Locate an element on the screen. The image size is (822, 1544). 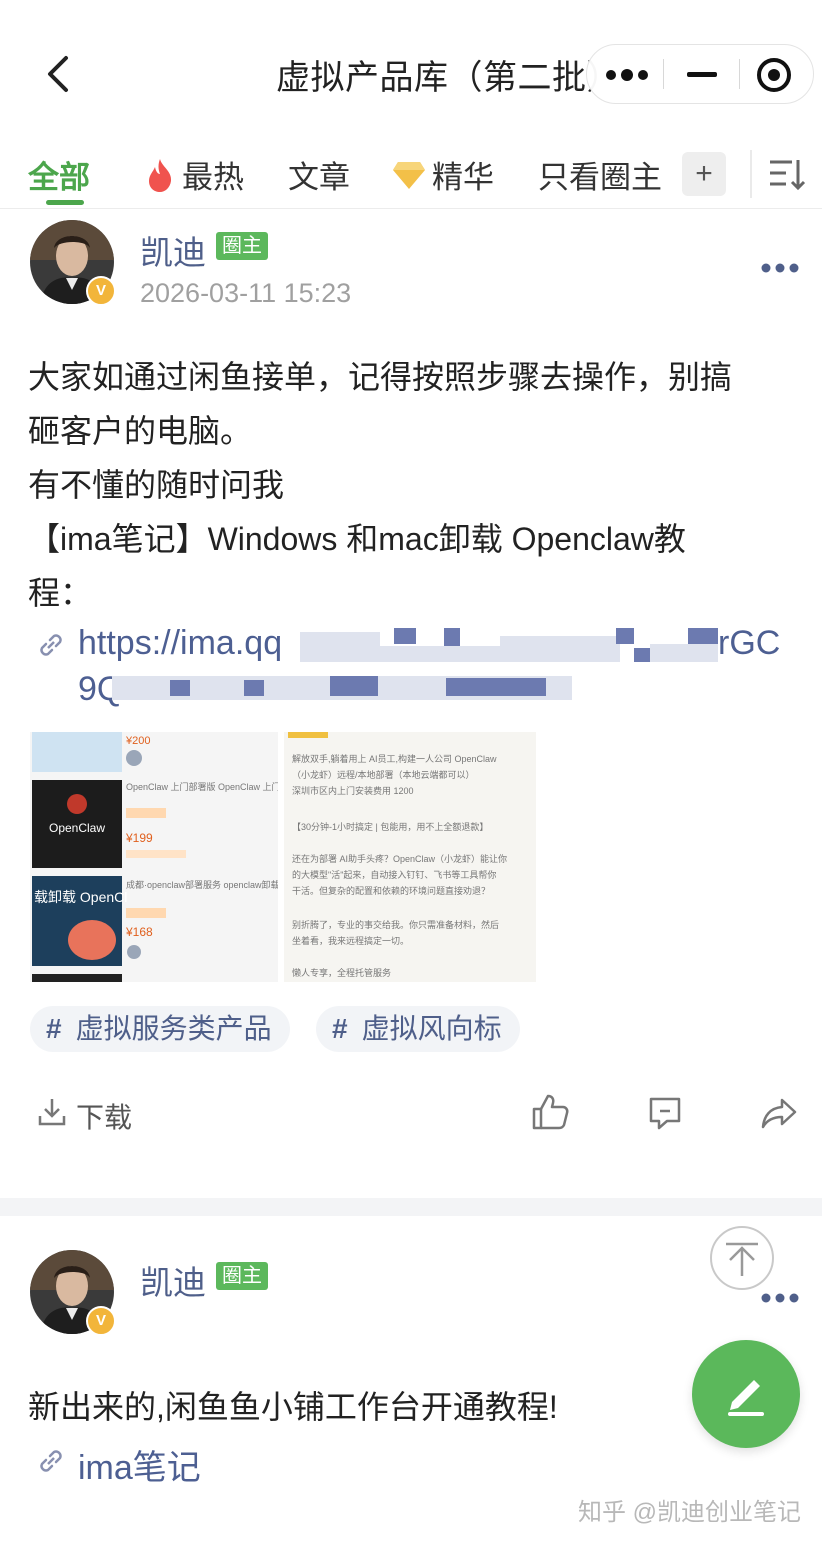
post-line: 大家如通过闲鱼接单，记得按照步骤去操作，别搞 is located at coordinates (380, 377).